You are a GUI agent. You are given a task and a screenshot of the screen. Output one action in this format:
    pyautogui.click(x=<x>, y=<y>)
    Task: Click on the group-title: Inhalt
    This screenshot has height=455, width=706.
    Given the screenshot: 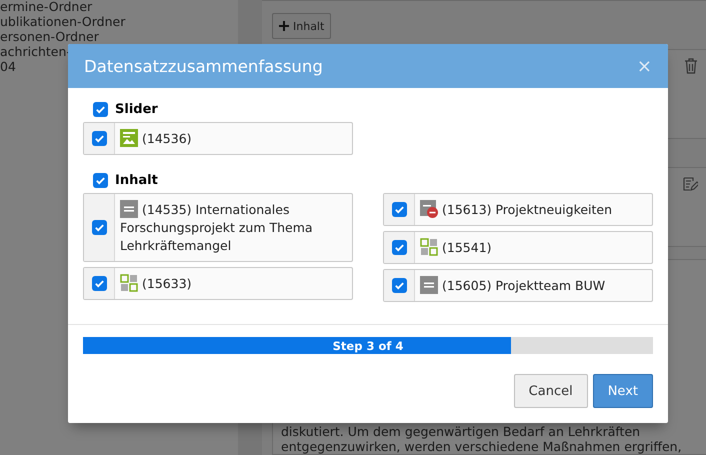 What is the action you would take?
    pyautogui.click(x=136, y=180)
    